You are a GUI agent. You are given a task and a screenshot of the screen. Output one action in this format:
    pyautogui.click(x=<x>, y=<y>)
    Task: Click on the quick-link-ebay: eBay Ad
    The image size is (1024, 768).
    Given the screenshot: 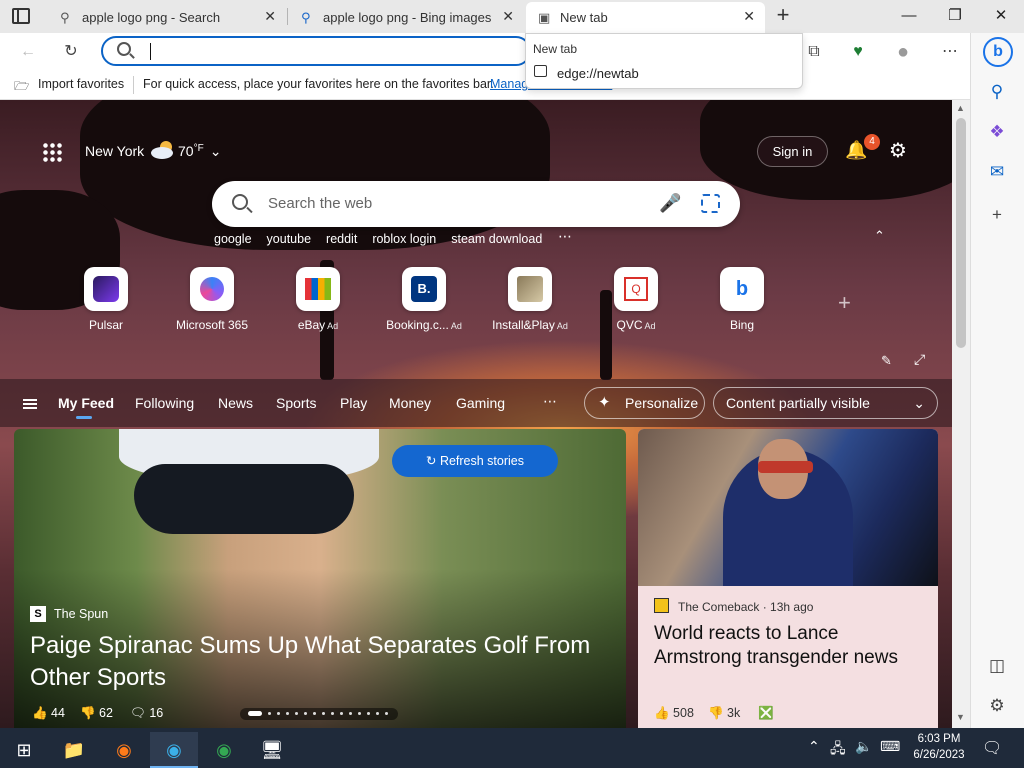 What is the action you would take?
    pyautogui.click(x=318, y=299)
    